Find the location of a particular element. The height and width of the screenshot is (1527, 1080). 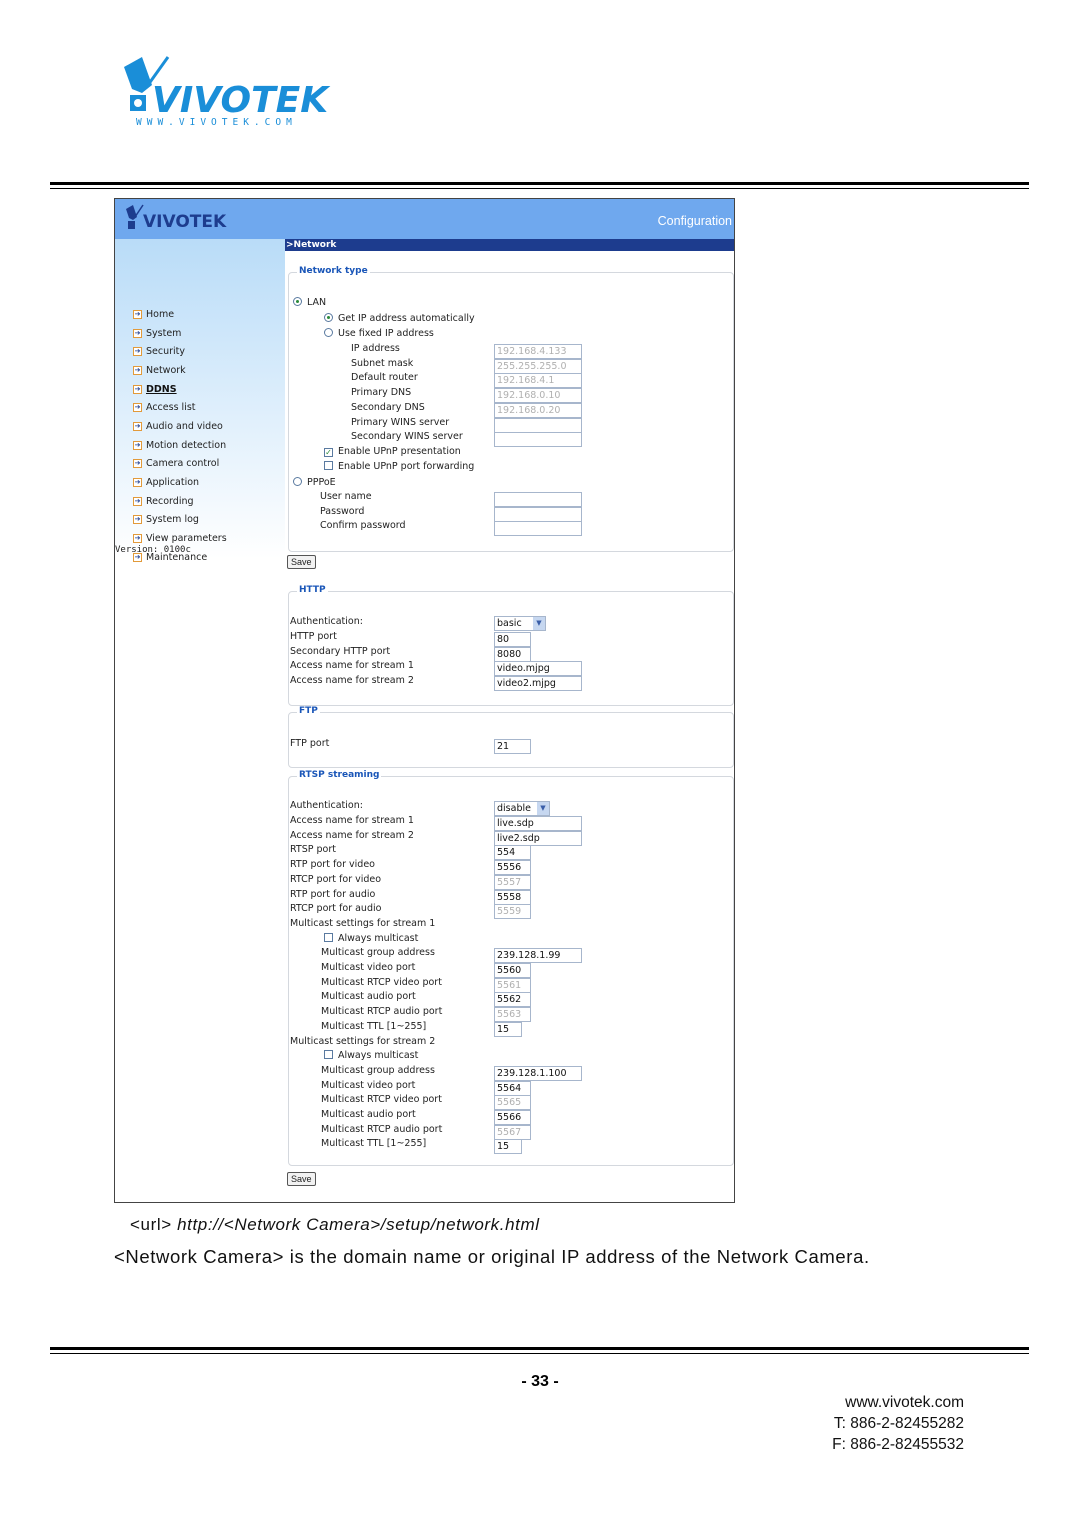

telephone: T: 886-2-82455282 is located at coordinates (898, 1423).